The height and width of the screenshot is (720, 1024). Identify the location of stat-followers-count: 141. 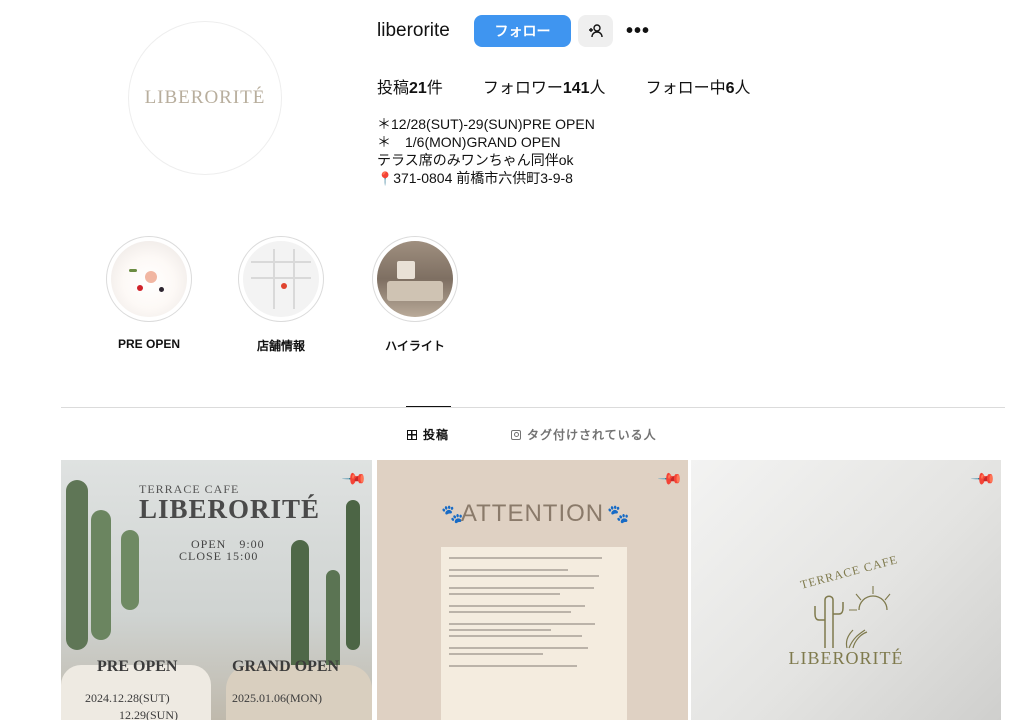
(576, 88).